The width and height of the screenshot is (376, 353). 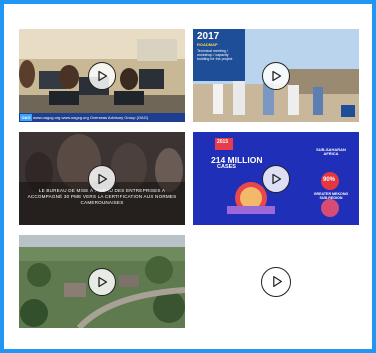 I want to click on oag-logo: OAG, so click(x=26, y=117).